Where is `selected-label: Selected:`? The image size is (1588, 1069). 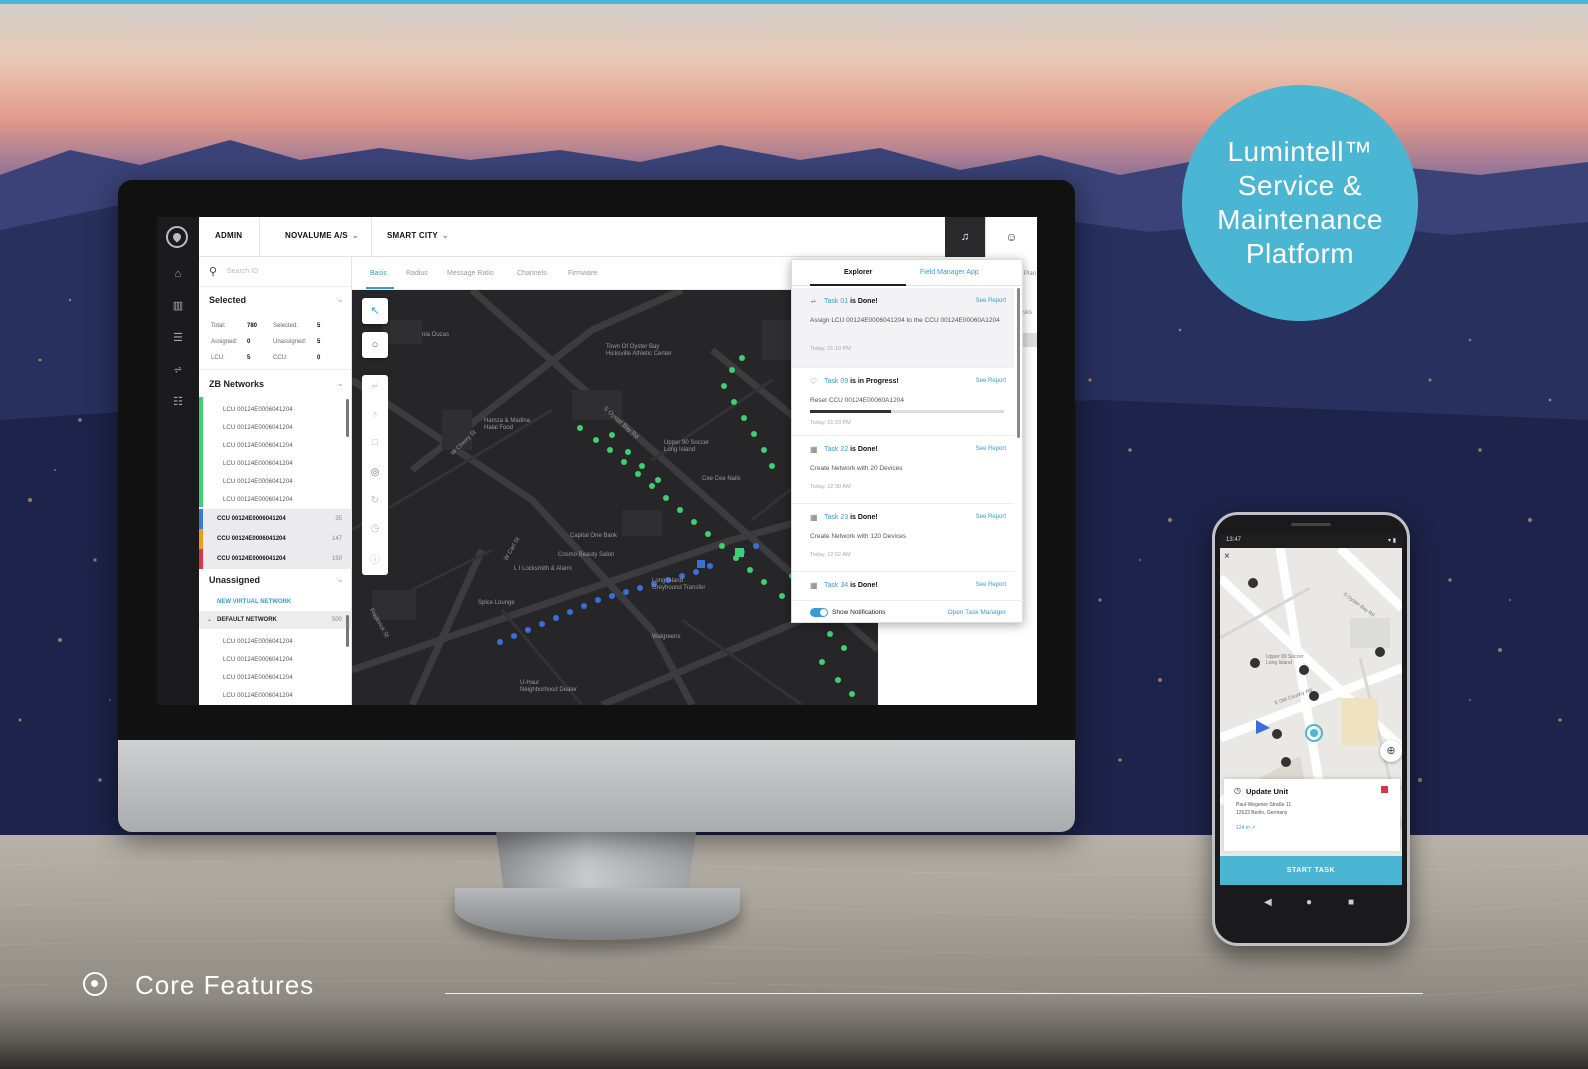 selected-label: Selected: is located at coordinates (286, 326).